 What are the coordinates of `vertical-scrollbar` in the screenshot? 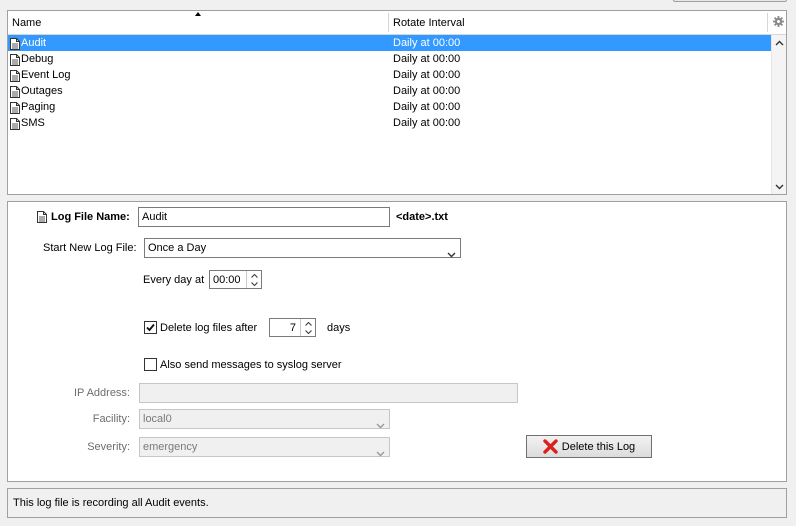 It's located at (778, 114).